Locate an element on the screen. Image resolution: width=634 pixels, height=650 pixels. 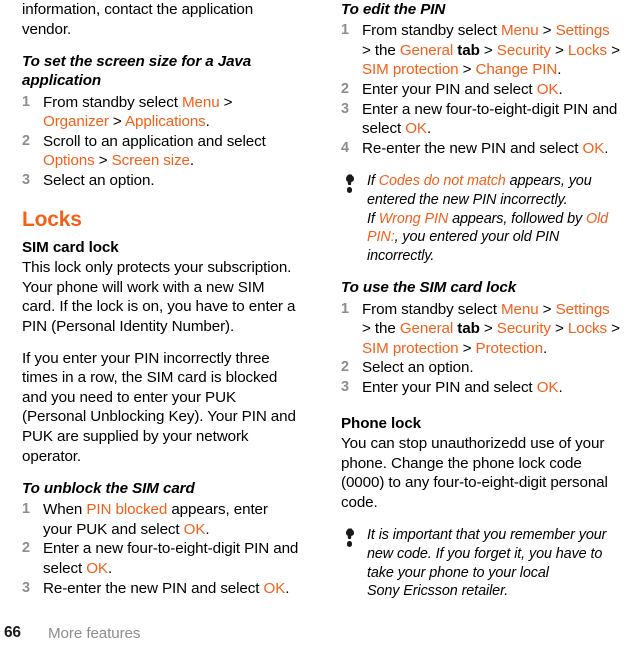
procedure-heading-edit-pin: To edit the PIN is located at coordinates (393, 9).